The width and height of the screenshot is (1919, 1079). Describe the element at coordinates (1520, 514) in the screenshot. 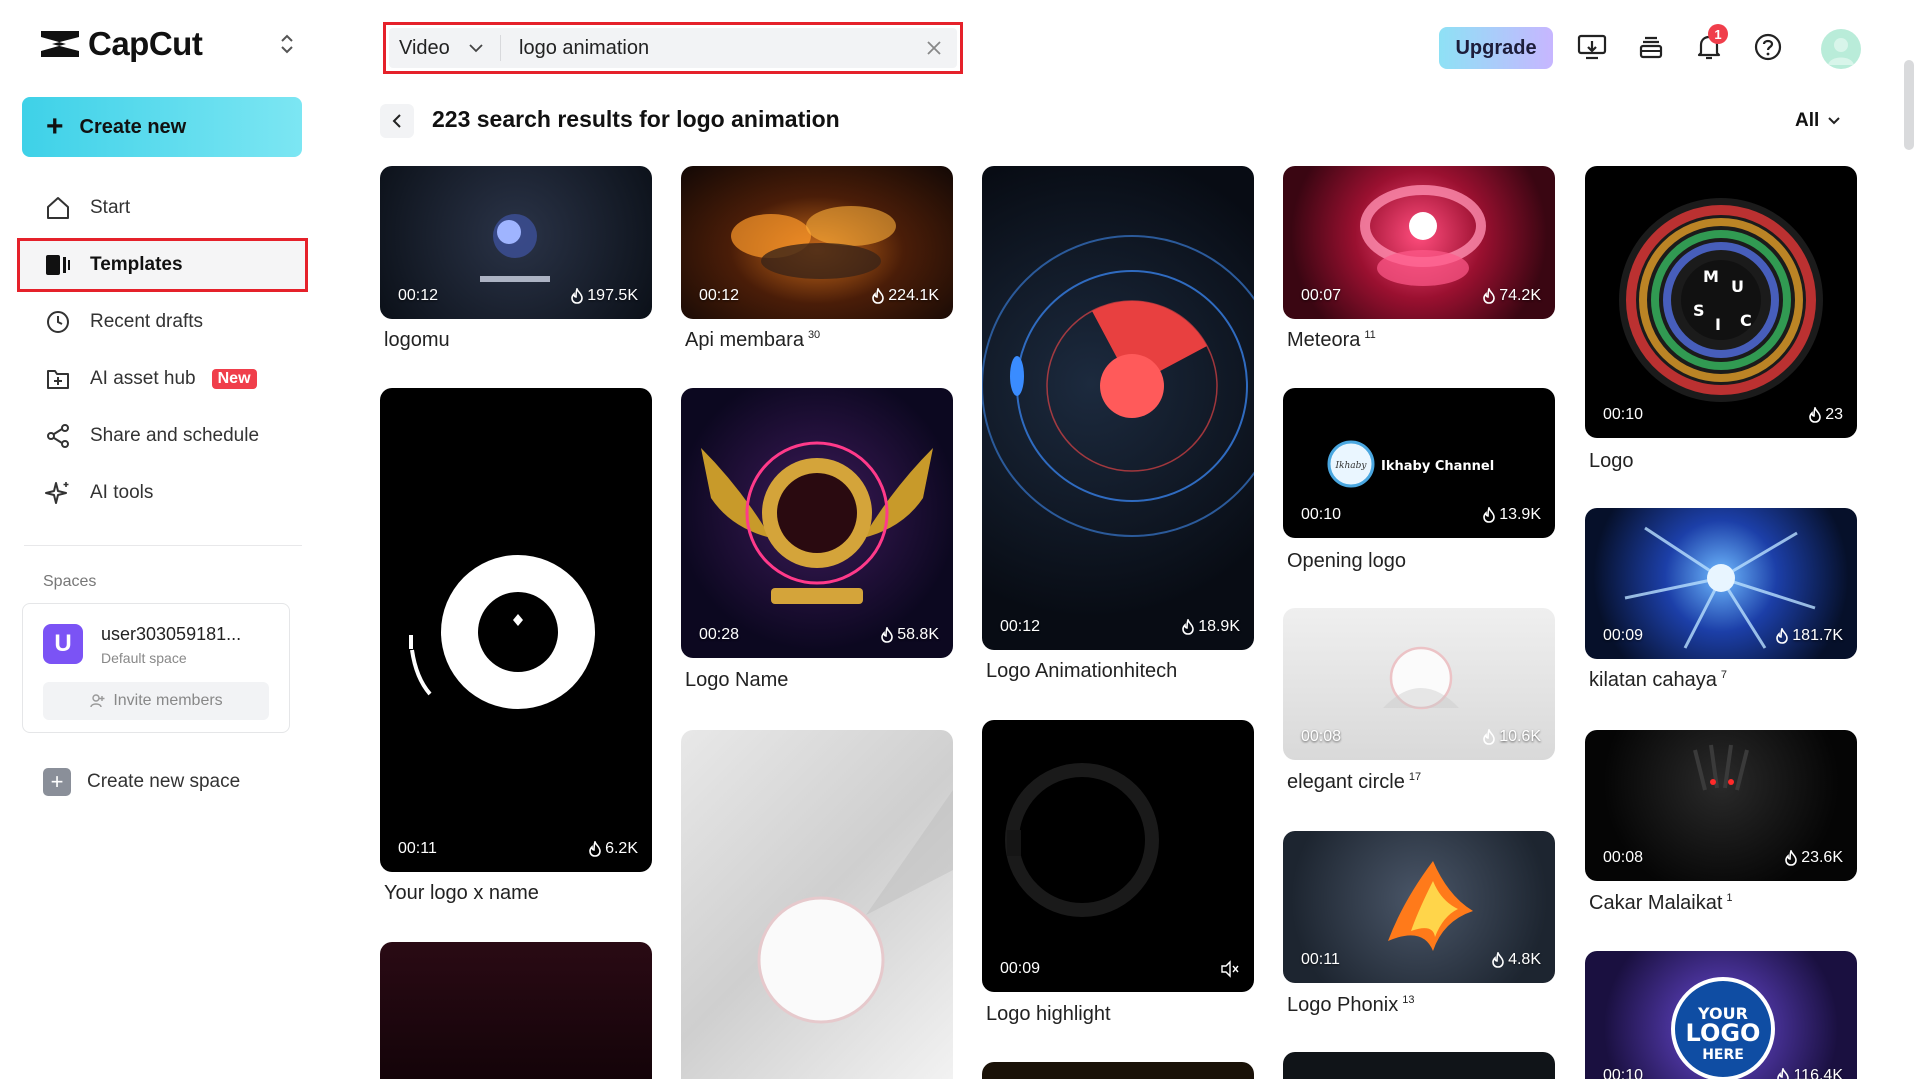

I see `usage-count-value: 13.9K` at that location.